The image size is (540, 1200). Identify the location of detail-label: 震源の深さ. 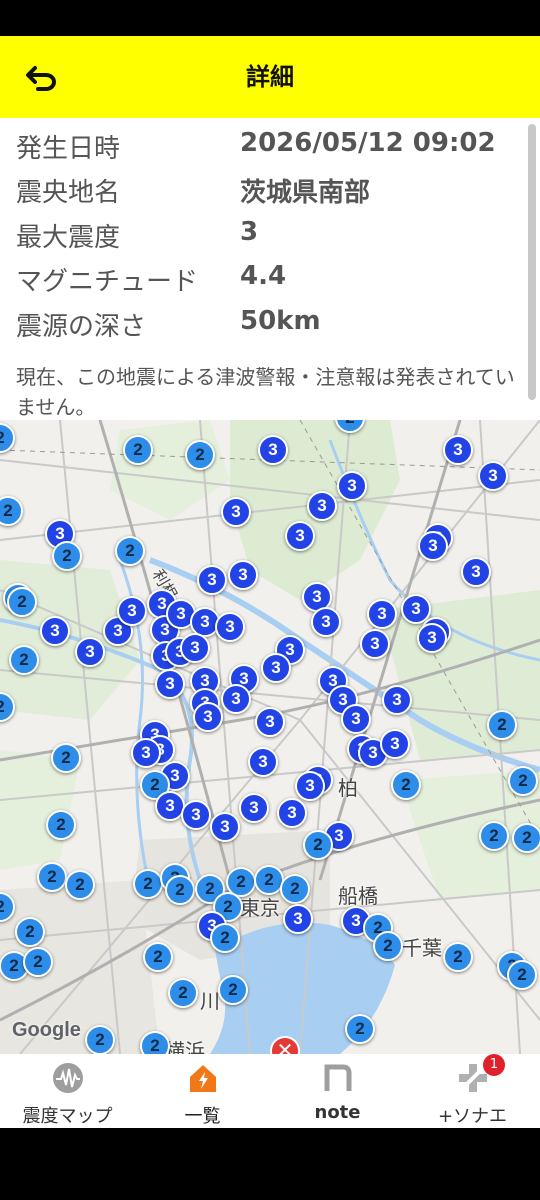
(81, 327).